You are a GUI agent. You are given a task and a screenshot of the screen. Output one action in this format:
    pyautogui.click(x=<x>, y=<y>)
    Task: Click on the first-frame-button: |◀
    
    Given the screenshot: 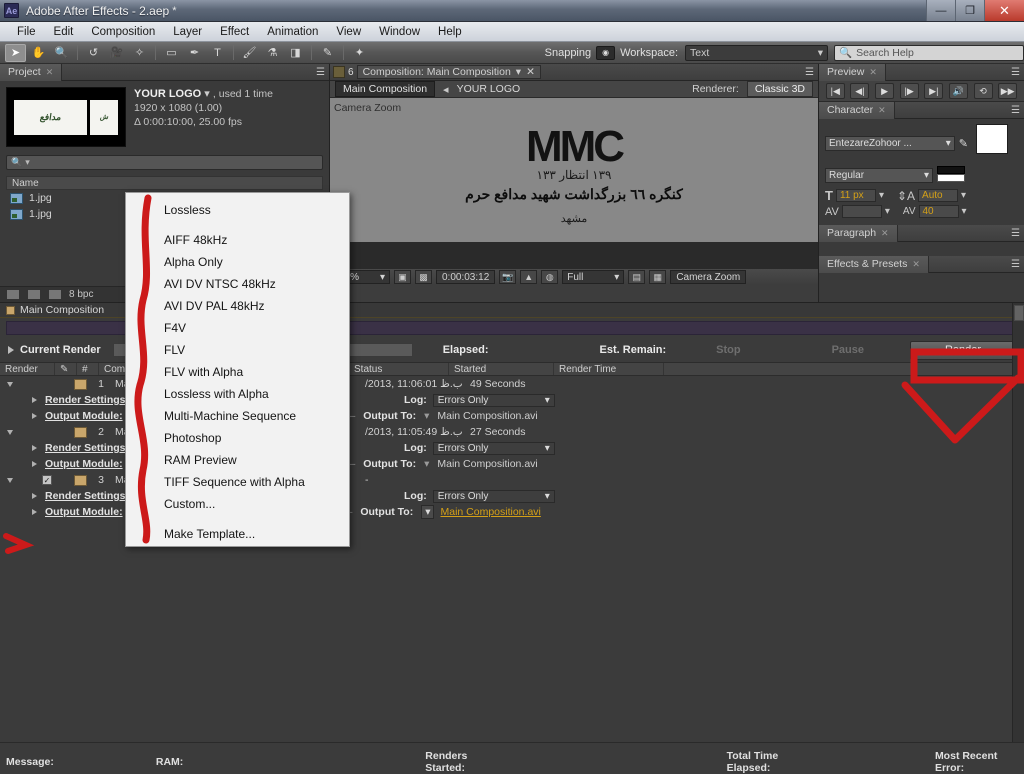 What is the action you would take?
    pyautogui.click(x=835, y=91)
    